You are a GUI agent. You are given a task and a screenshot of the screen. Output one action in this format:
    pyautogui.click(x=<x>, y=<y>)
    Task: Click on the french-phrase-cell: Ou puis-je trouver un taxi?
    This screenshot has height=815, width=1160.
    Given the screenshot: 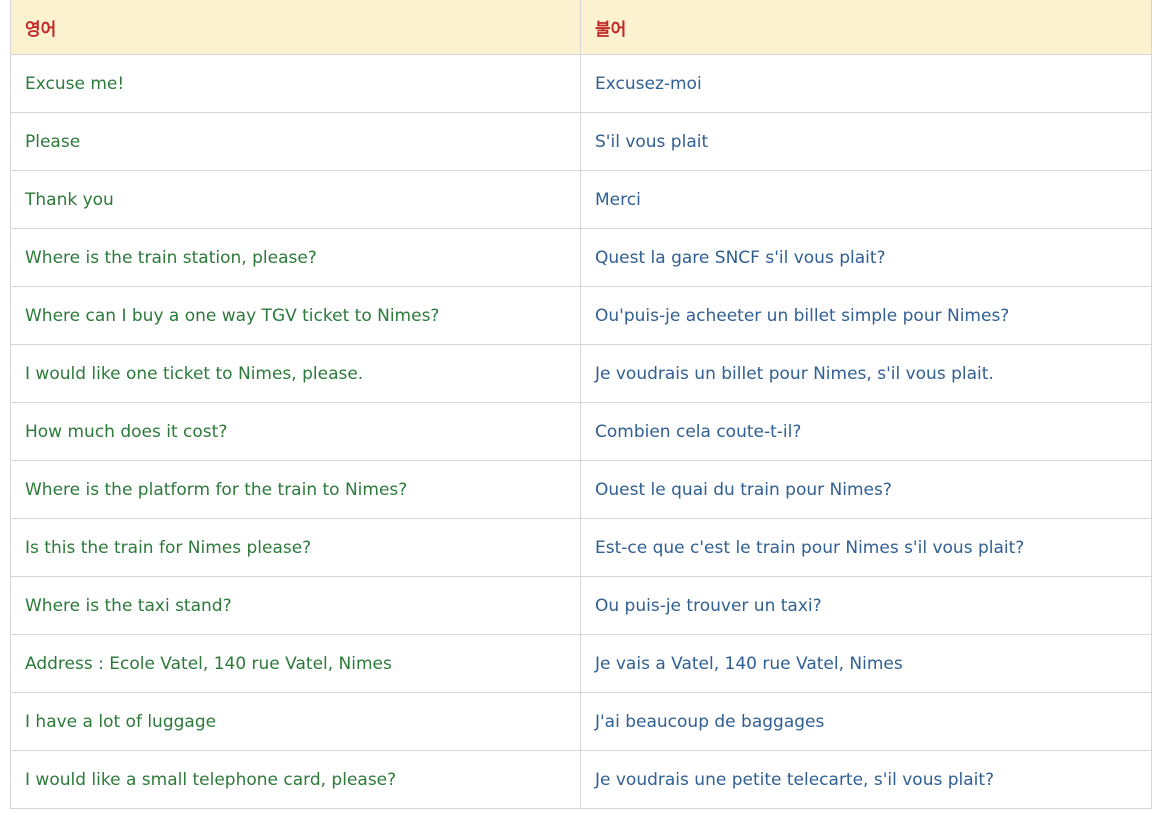 What is the action you would take?
    pyautogui.click(x=866, y=605)
    